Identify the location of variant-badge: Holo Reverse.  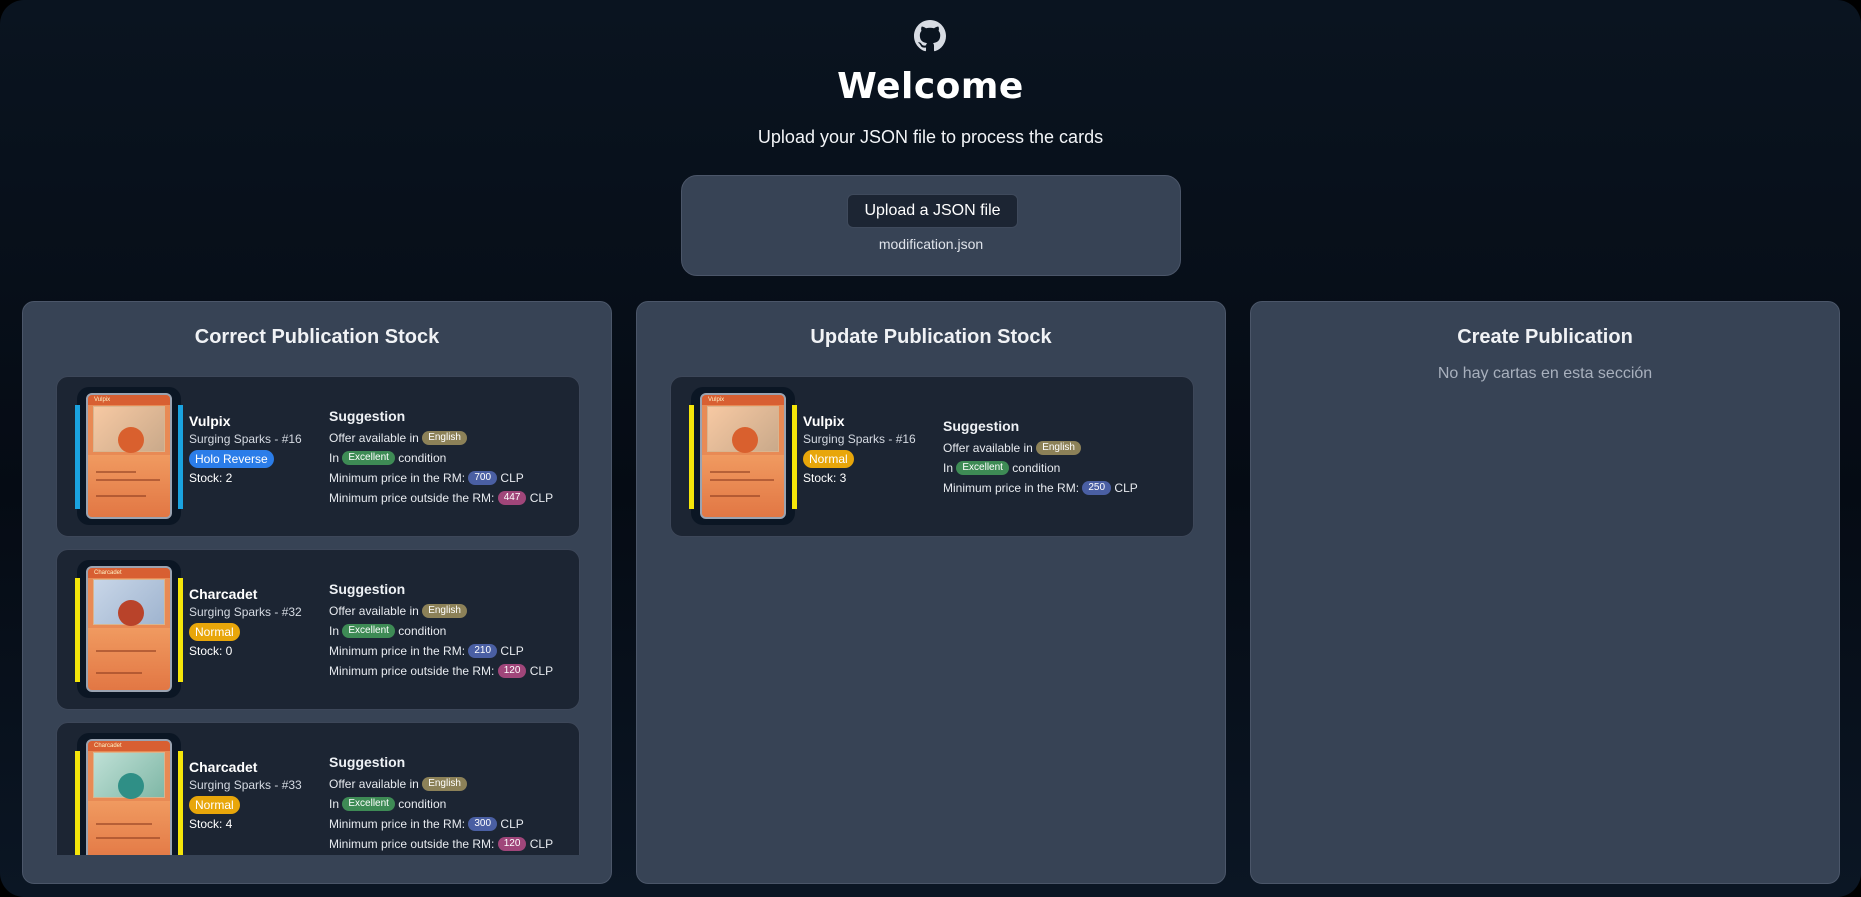
(231, 459).